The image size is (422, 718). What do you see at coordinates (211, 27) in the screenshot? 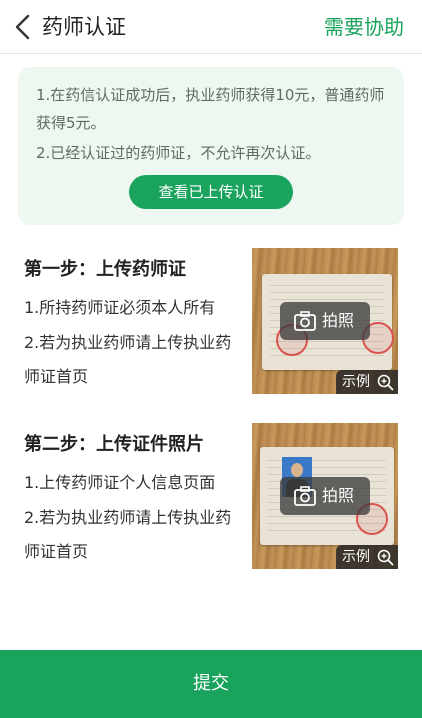
I see `header-bar: 药师认证 需要协助` at bounding box center [211, 27].